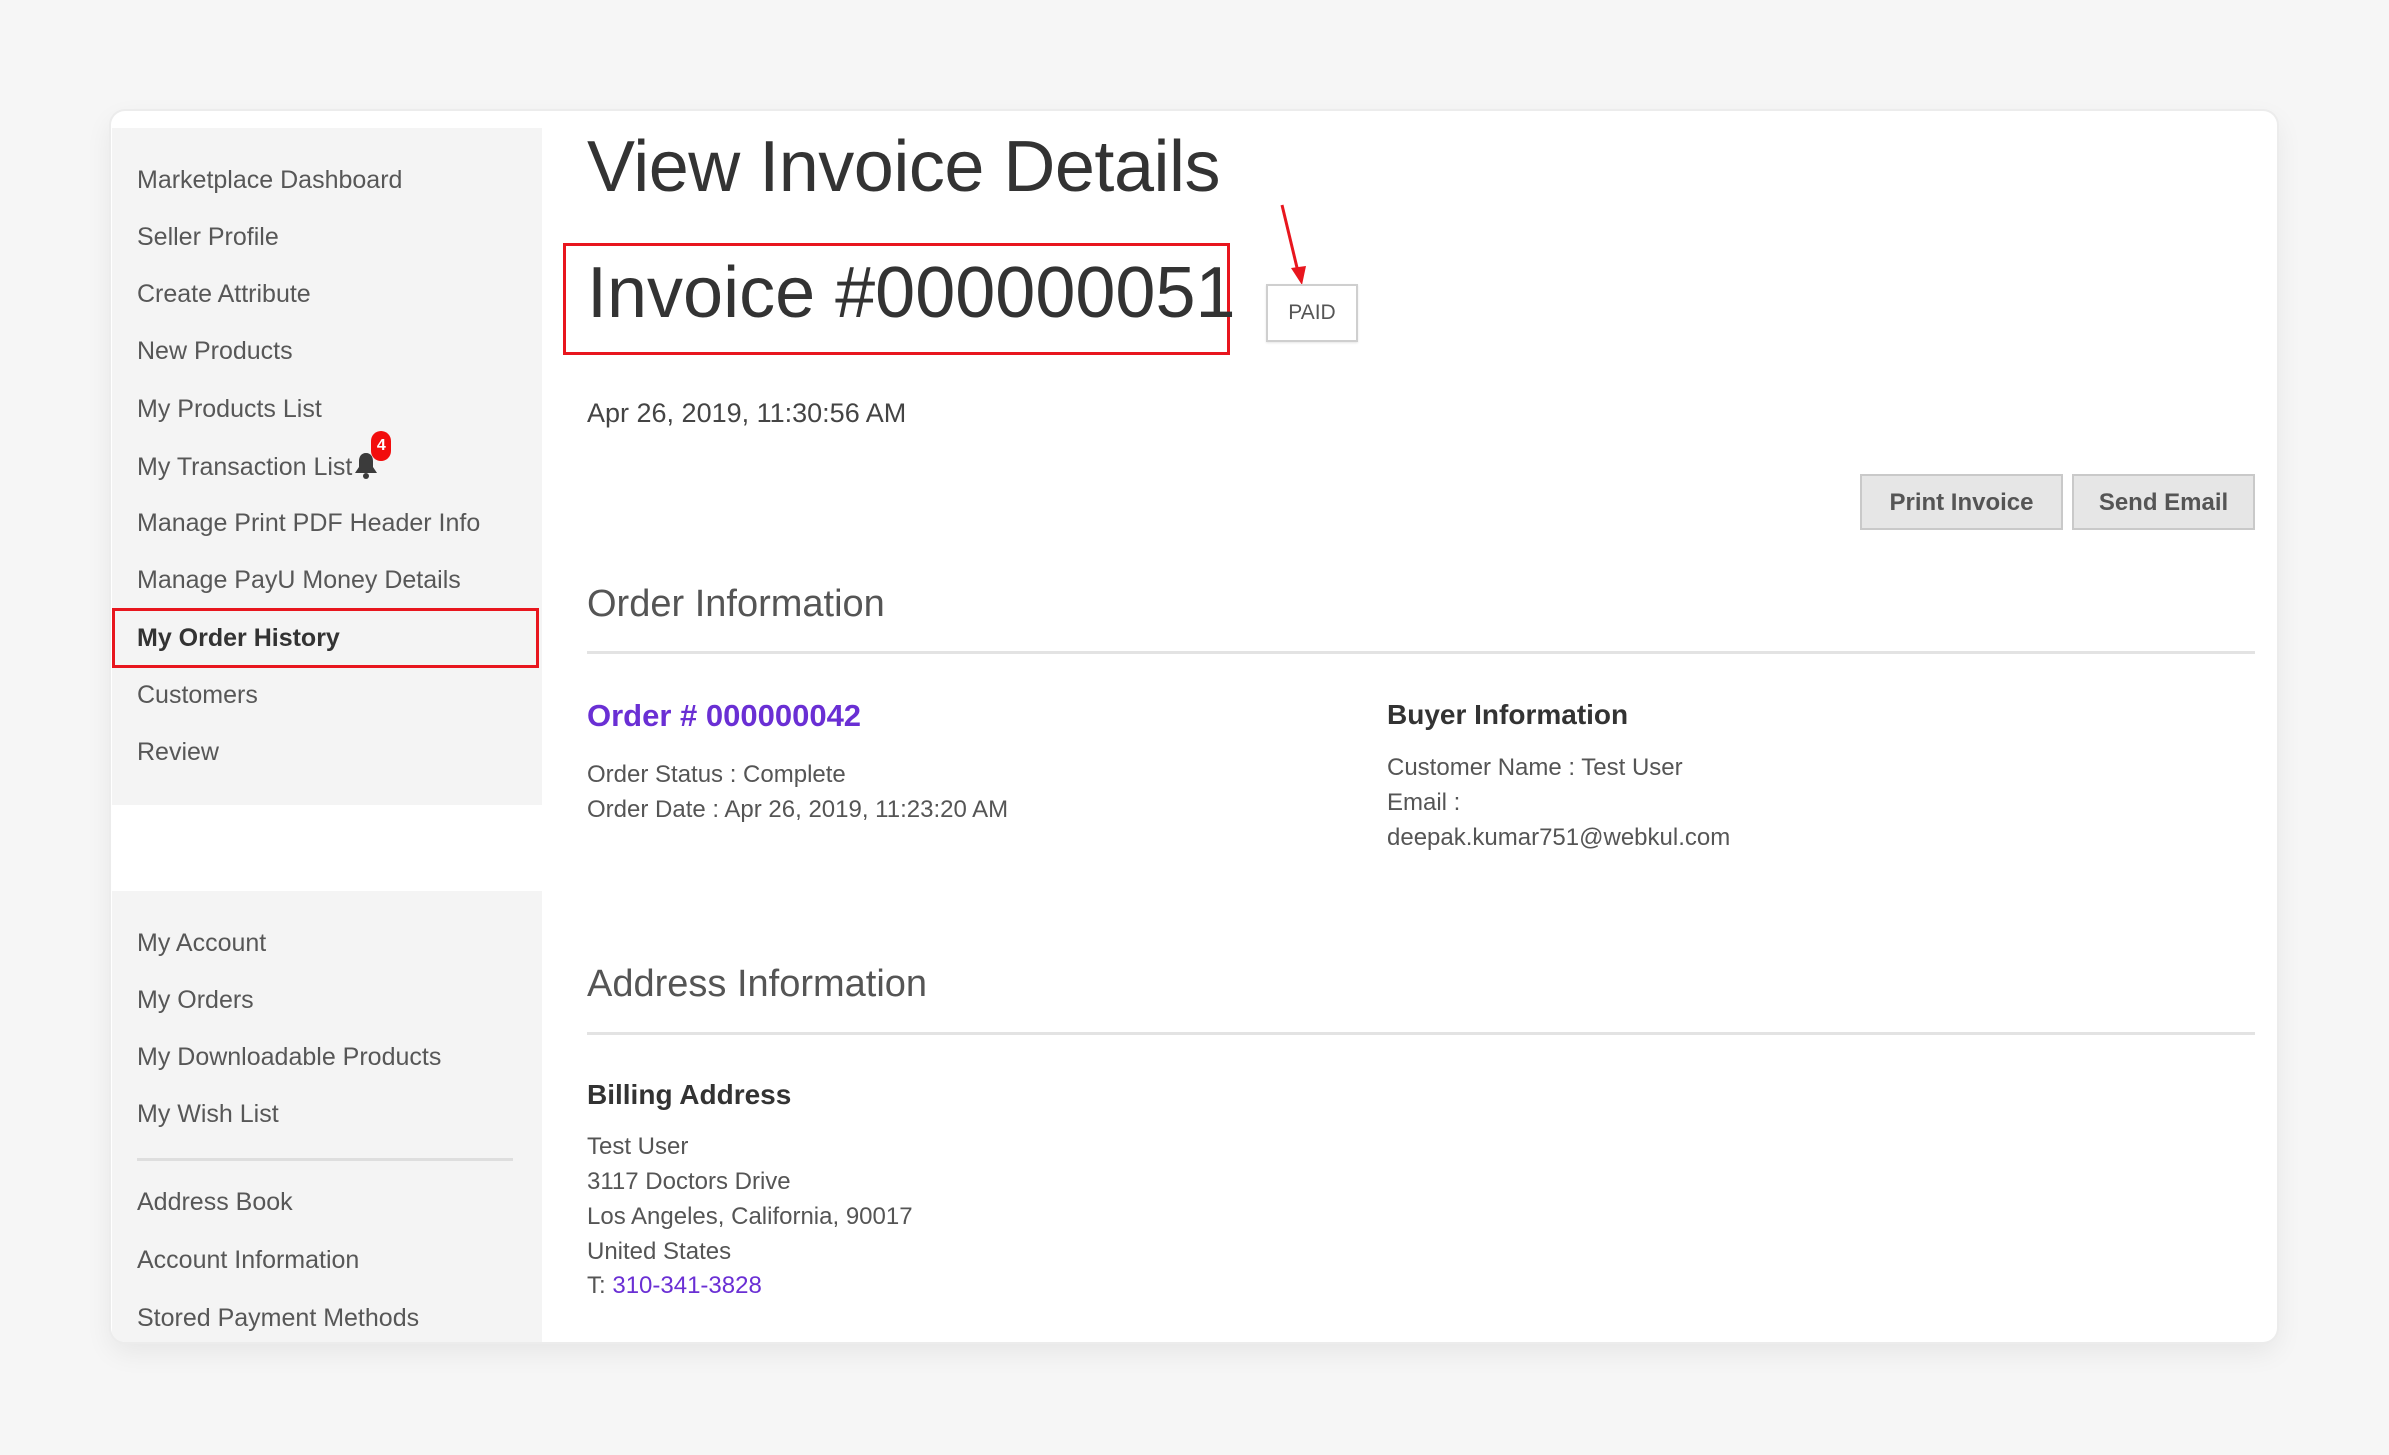 The width and height of the screenshot is (2389, 1455). I want to click on sidebar-item-seller-profile: Seller Profile, so click(208, 237).